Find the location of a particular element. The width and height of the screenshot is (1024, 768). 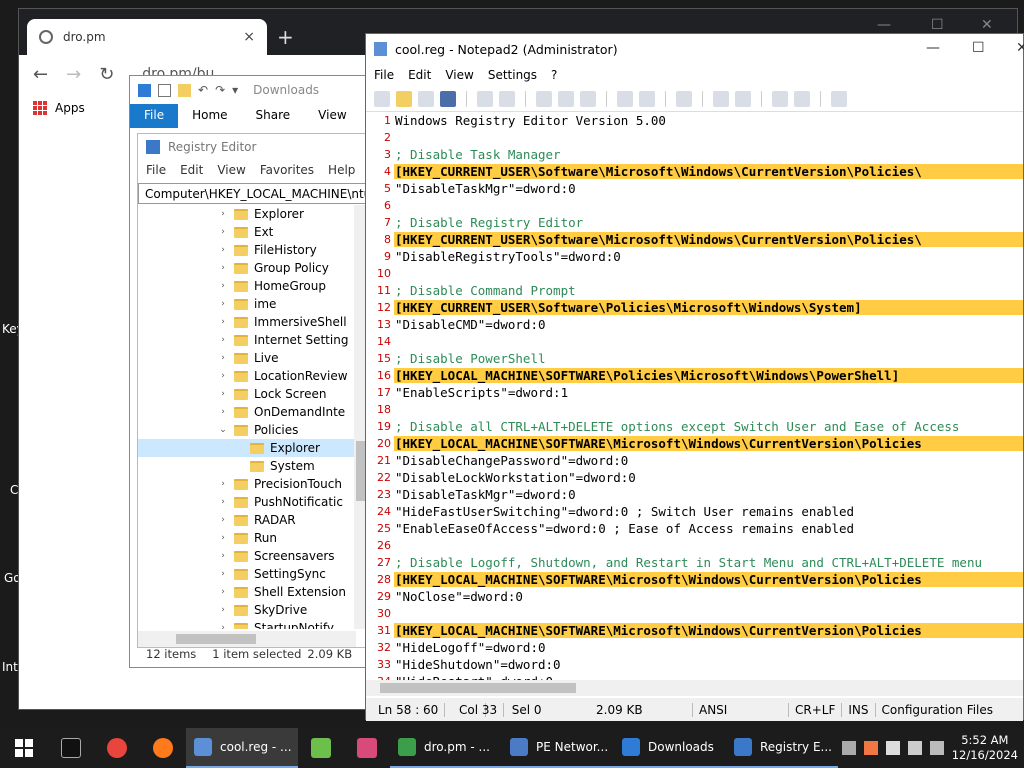

tree-item: › LocationReview is located at coordinates (247, 376).